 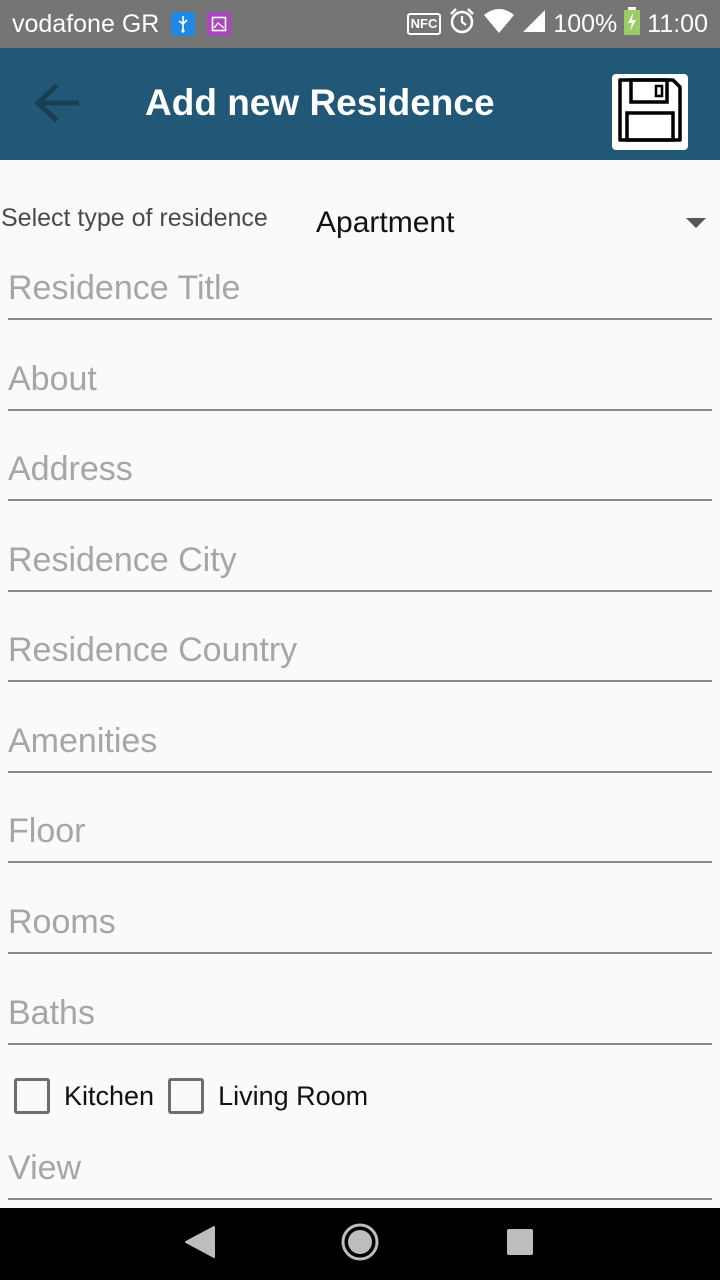 I want to click on residence-type-row: Select type of residence Apartment, so click(x=360, y=226).